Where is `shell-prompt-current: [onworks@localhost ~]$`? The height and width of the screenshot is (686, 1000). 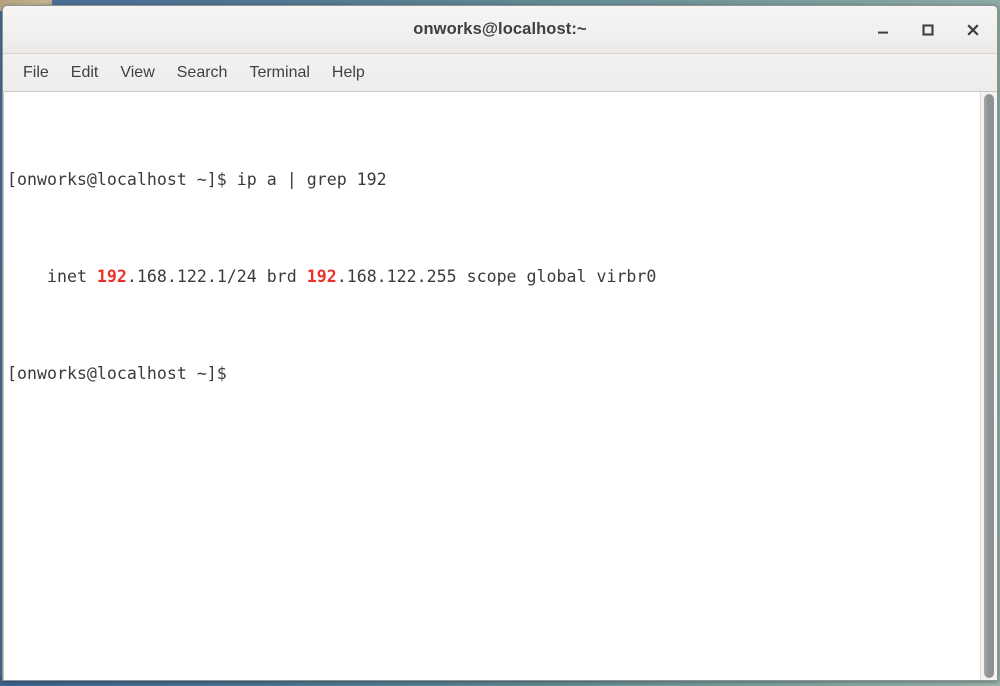
shell-prompt-current: [onworks@localhost ~]$ is located at coordinates (117, 374).